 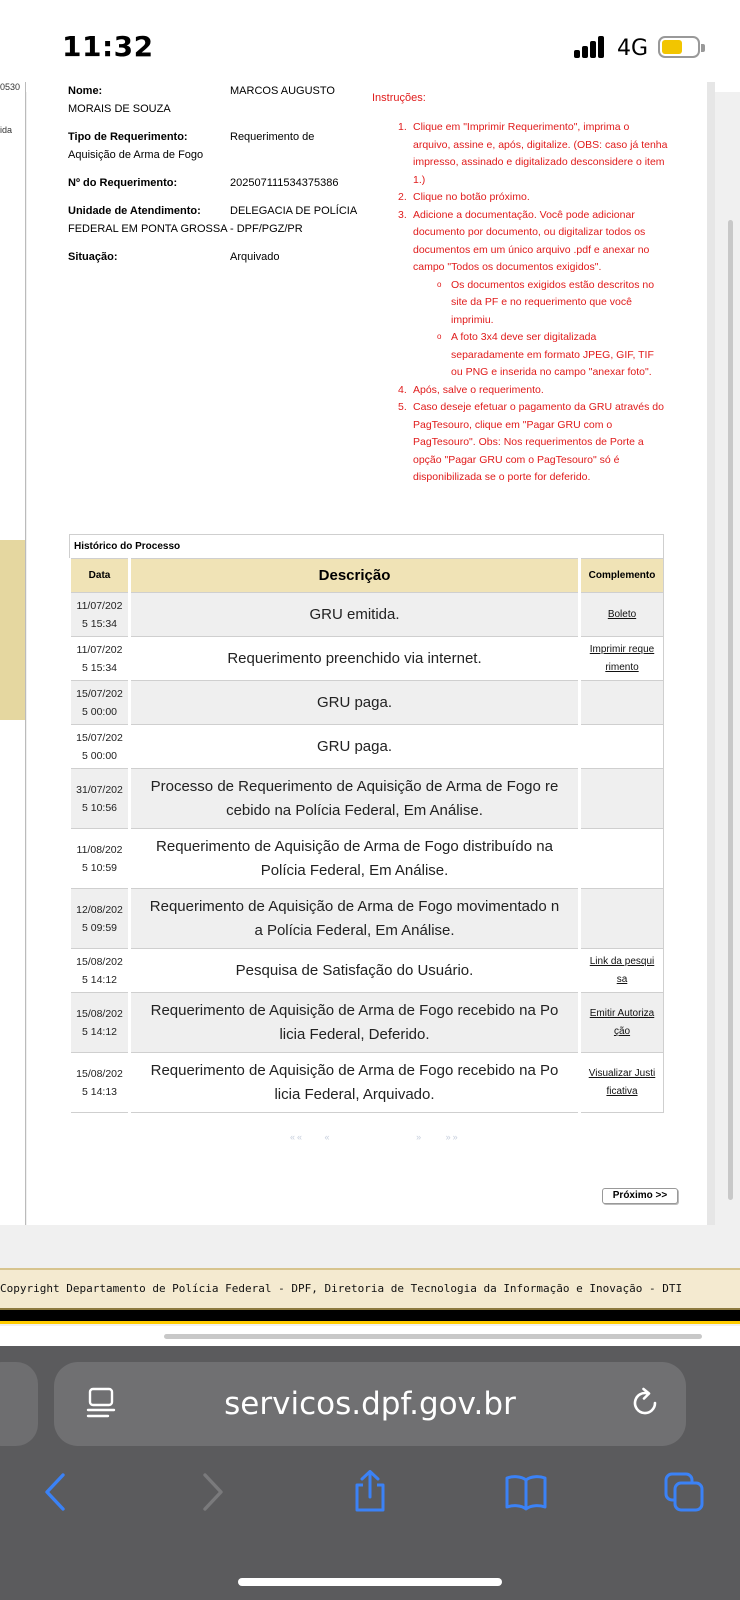 What do you see at coordinates (99, 667) in the screenshot?
I see `row-date-line: 5 15:34` at bounding box center [99, 667].